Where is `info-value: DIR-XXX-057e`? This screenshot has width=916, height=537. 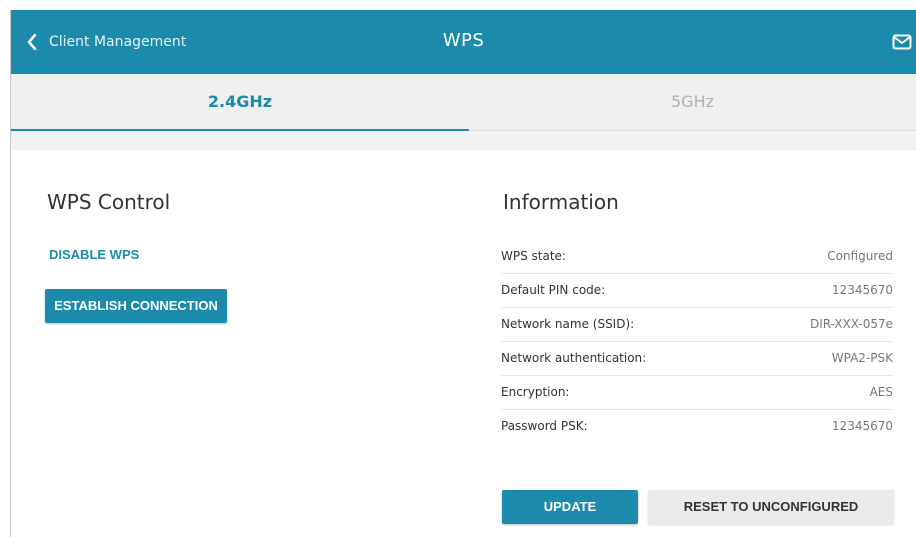
info-value: DIR-XXX-057e is located at coordinates (851, 324).